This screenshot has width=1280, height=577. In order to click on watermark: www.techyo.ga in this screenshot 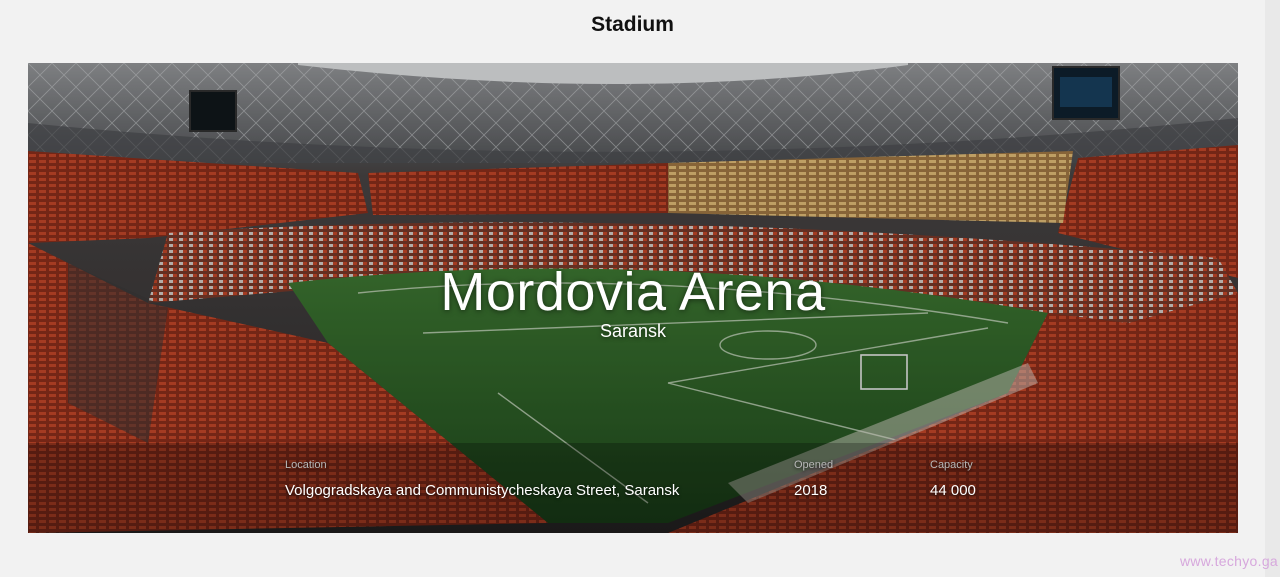, I will do `click(1228, 561)`.